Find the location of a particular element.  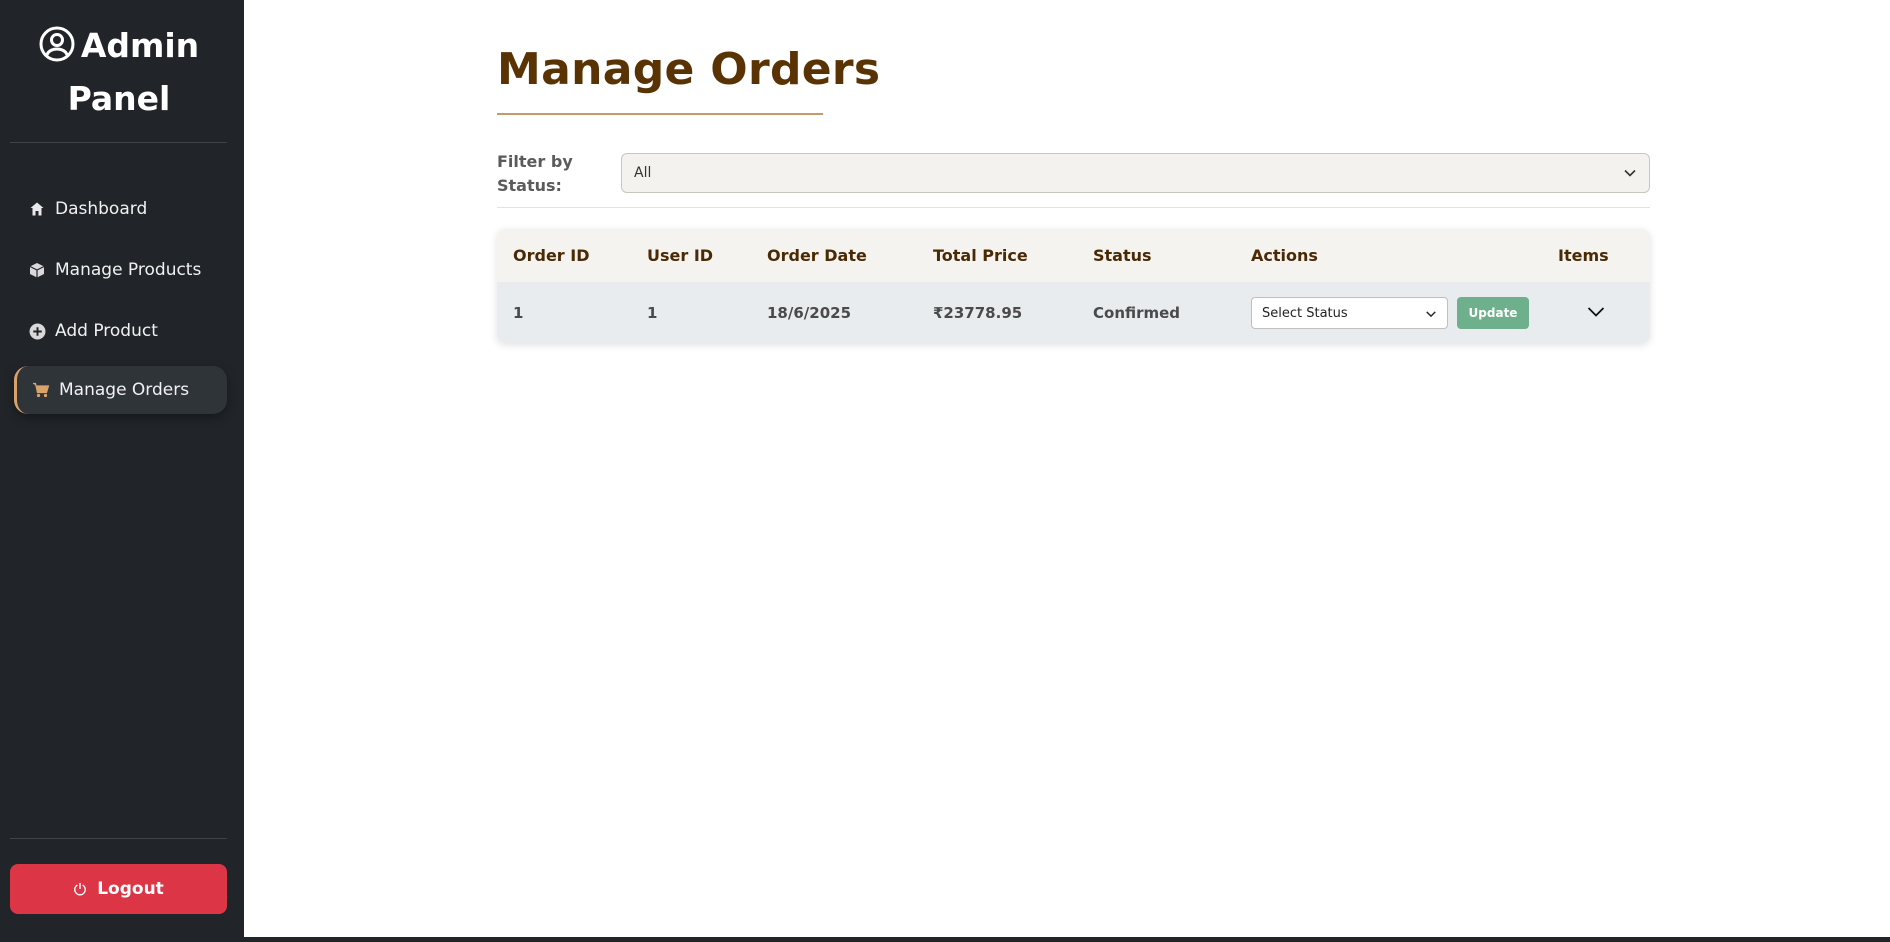

user-circle-icon is located at coordinates (57, 50).